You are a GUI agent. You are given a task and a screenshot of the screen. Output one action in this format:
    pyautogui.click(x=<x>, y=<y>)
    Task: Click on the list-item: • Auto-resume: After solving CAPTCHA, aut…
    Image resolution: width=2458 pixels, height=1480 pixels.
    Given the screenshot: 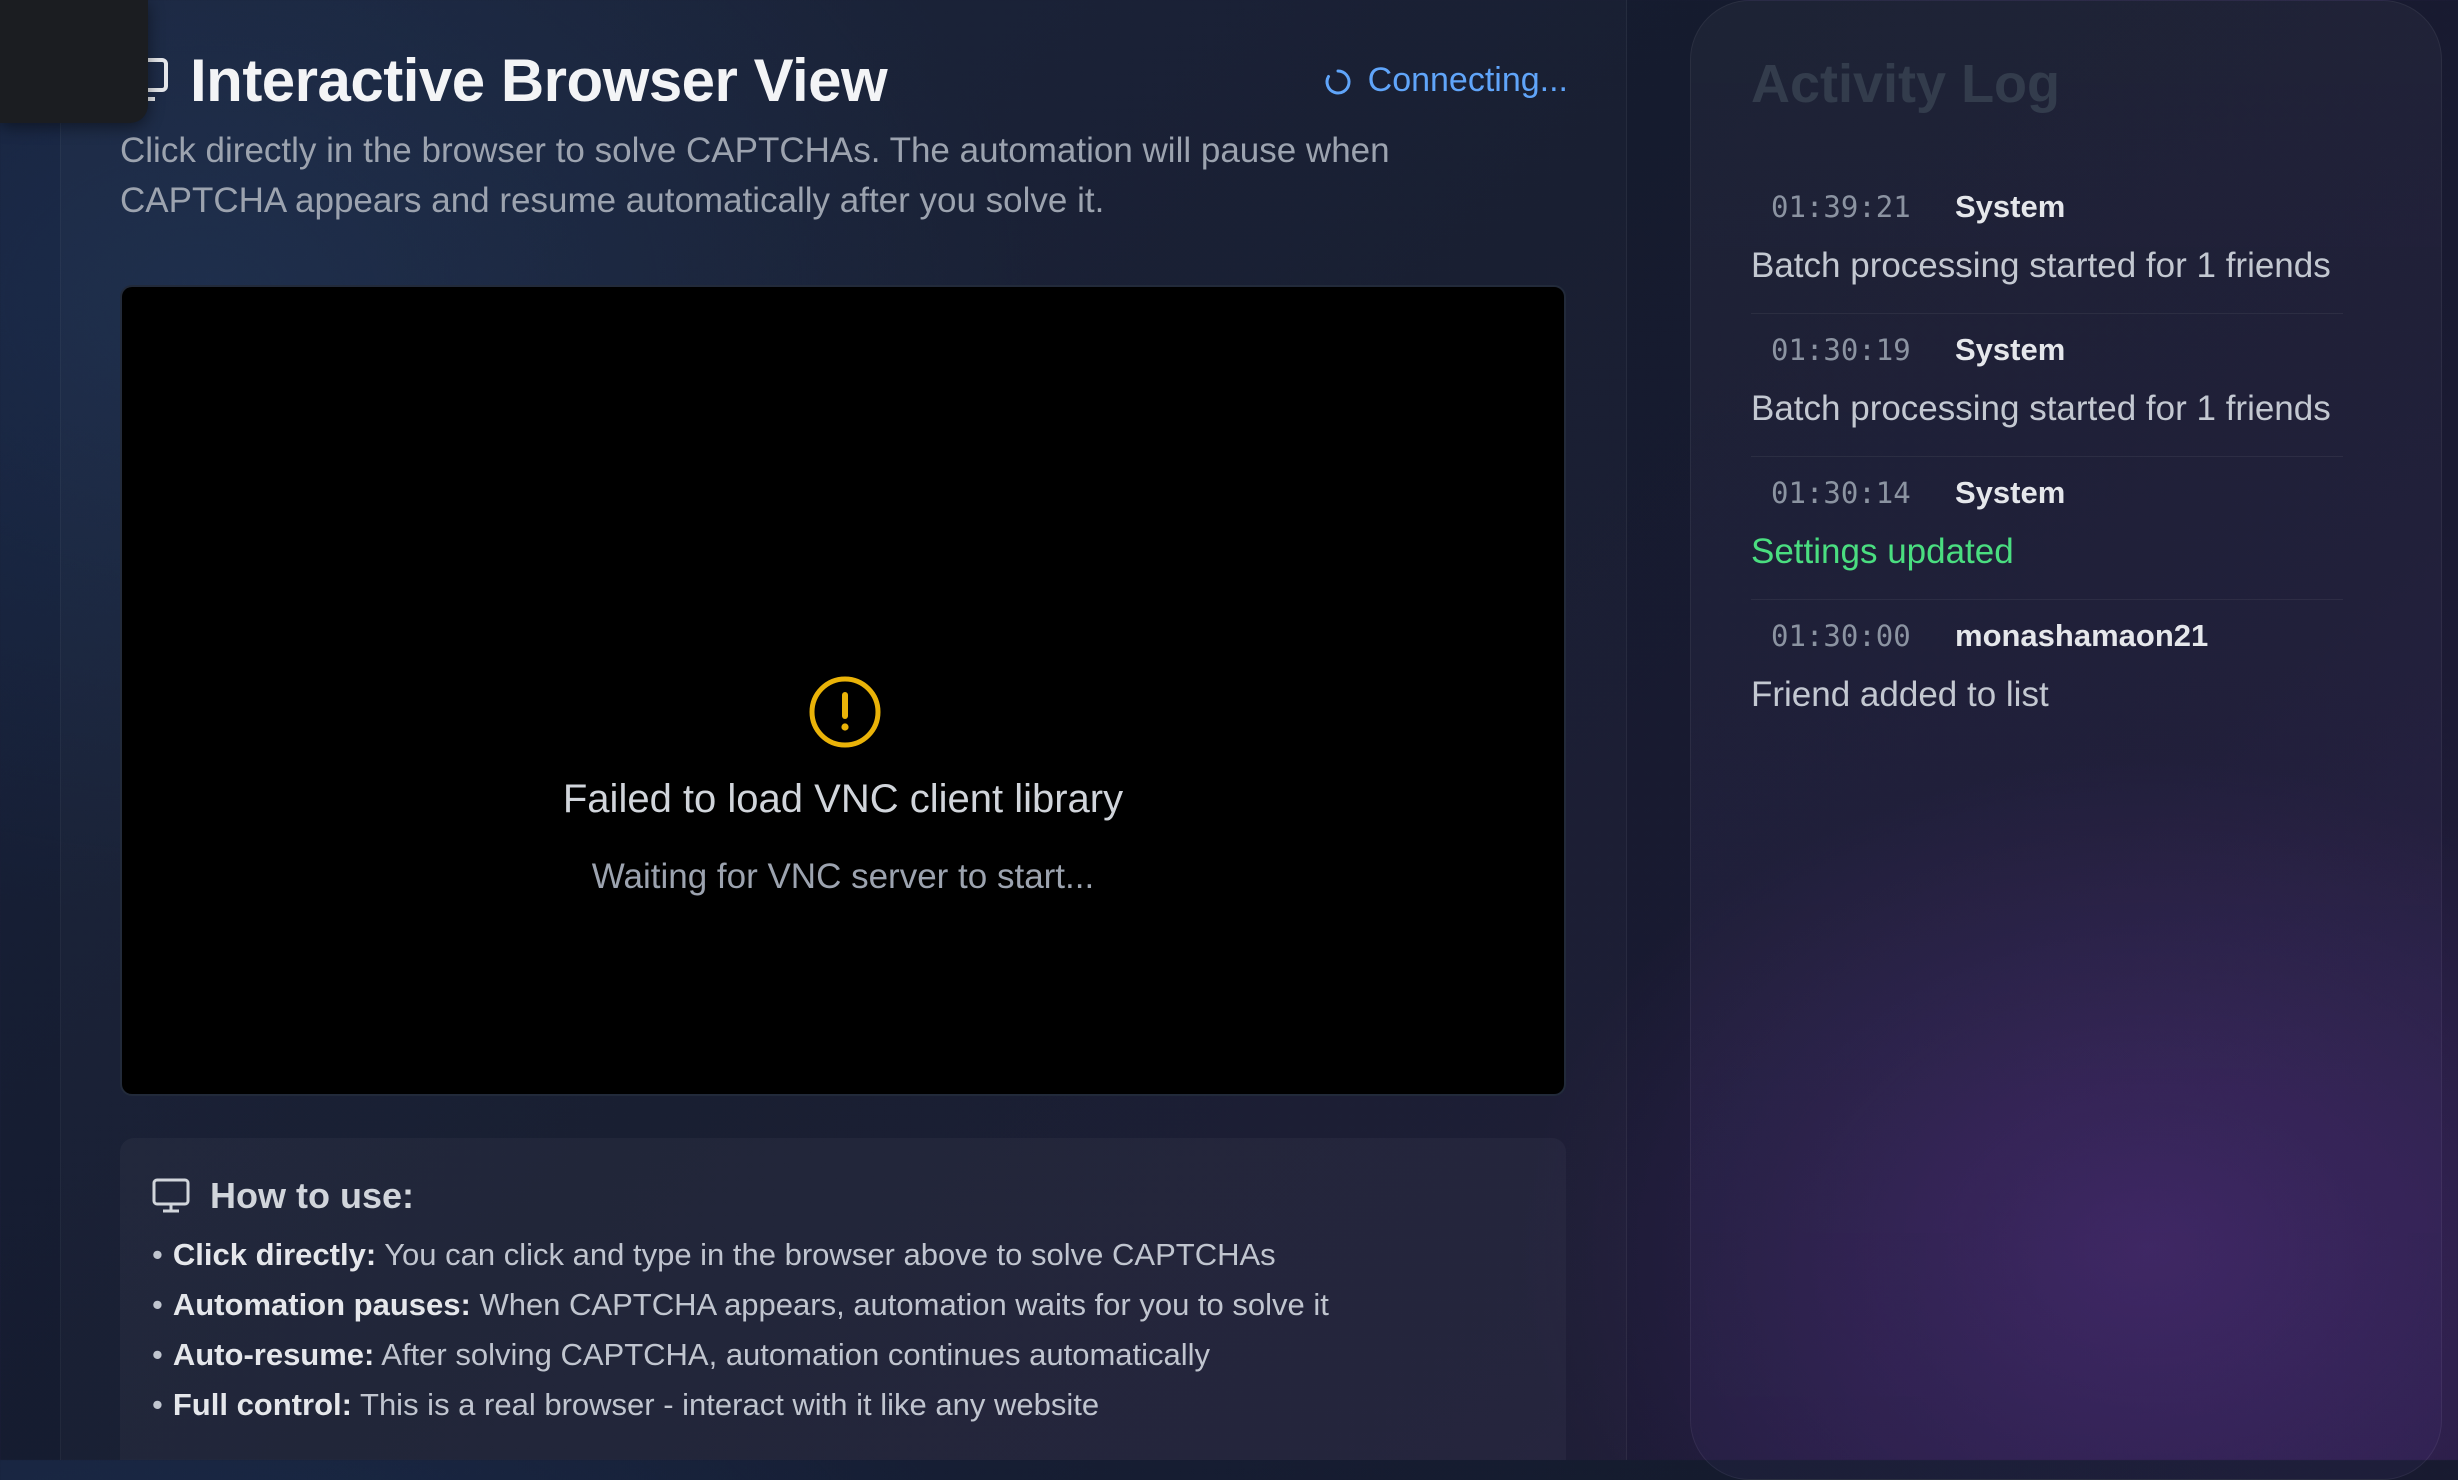 What is the action you would take?
    pyautogui.click(x=740, y=1355)
    